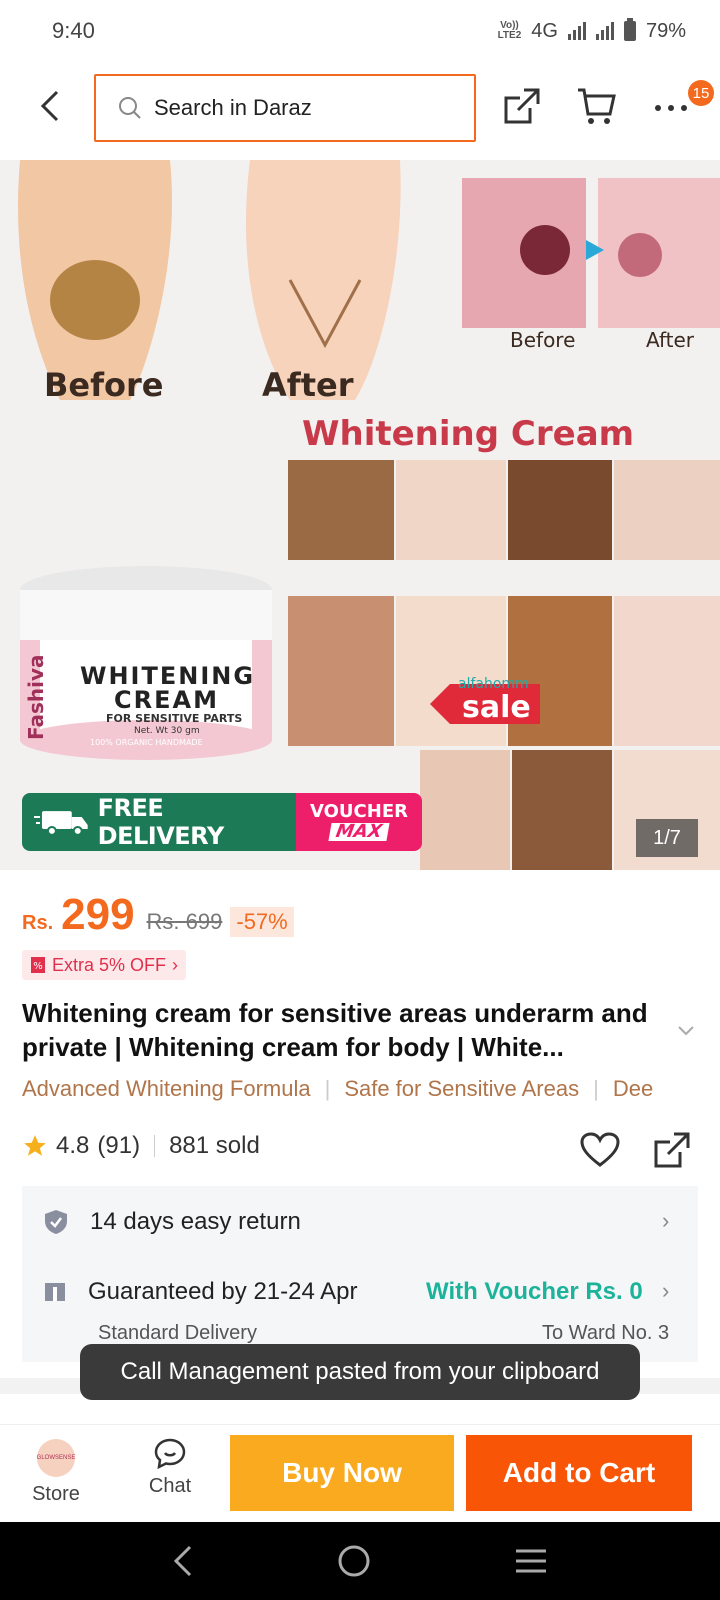 The height and width of the screenshot is (1600, 720). I want to click on share-button, so click(523, 107).